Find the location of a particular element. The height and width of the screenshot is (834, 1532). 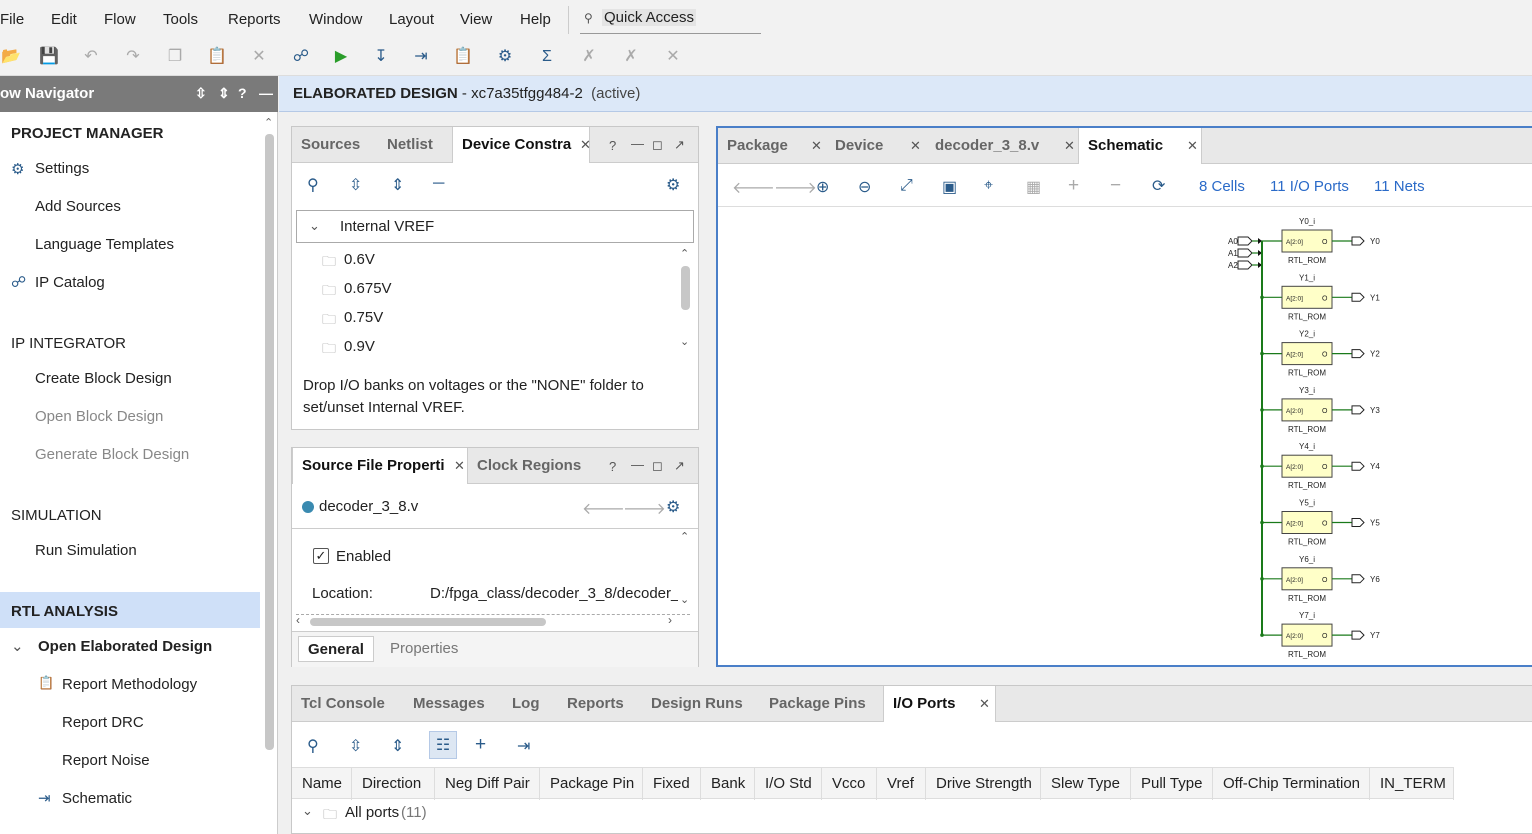

section-ip-integrator: IP INTEGRATOR is located at coordinates (68, 343).